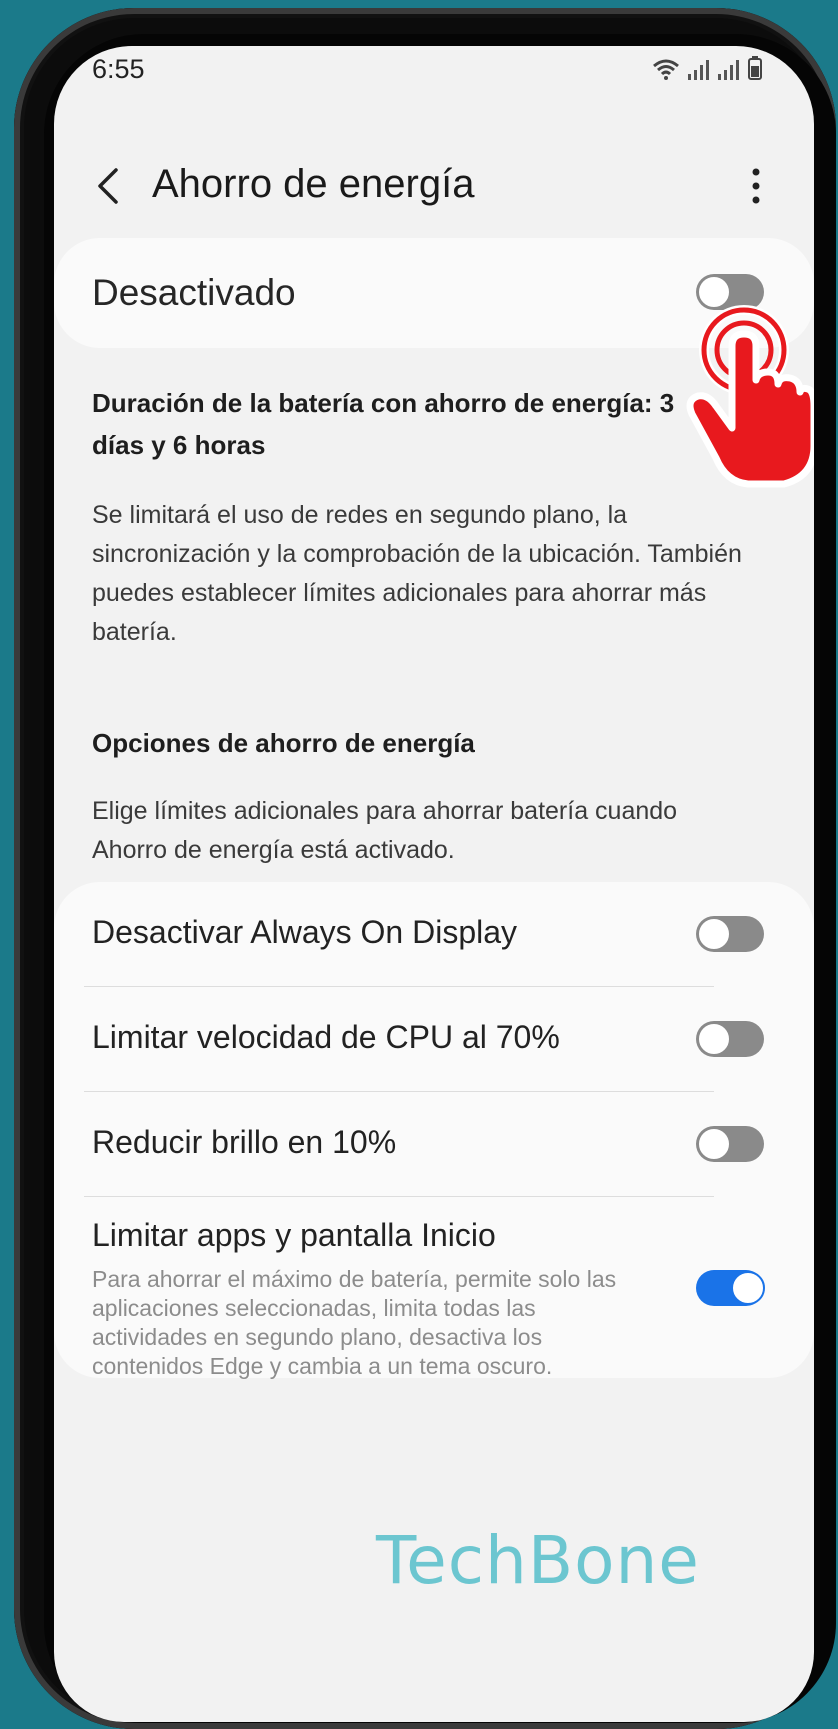 This screenshot has height=1729, width=838. I want to click on status-icons, so click(707, 68).